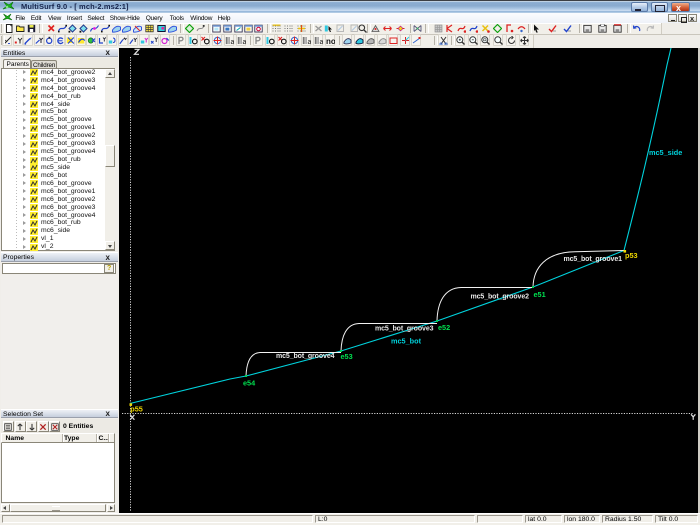  Describe the element at coordinates (406, 340) in the screenshot. I see `svg-text: mc5_bot` at that location.